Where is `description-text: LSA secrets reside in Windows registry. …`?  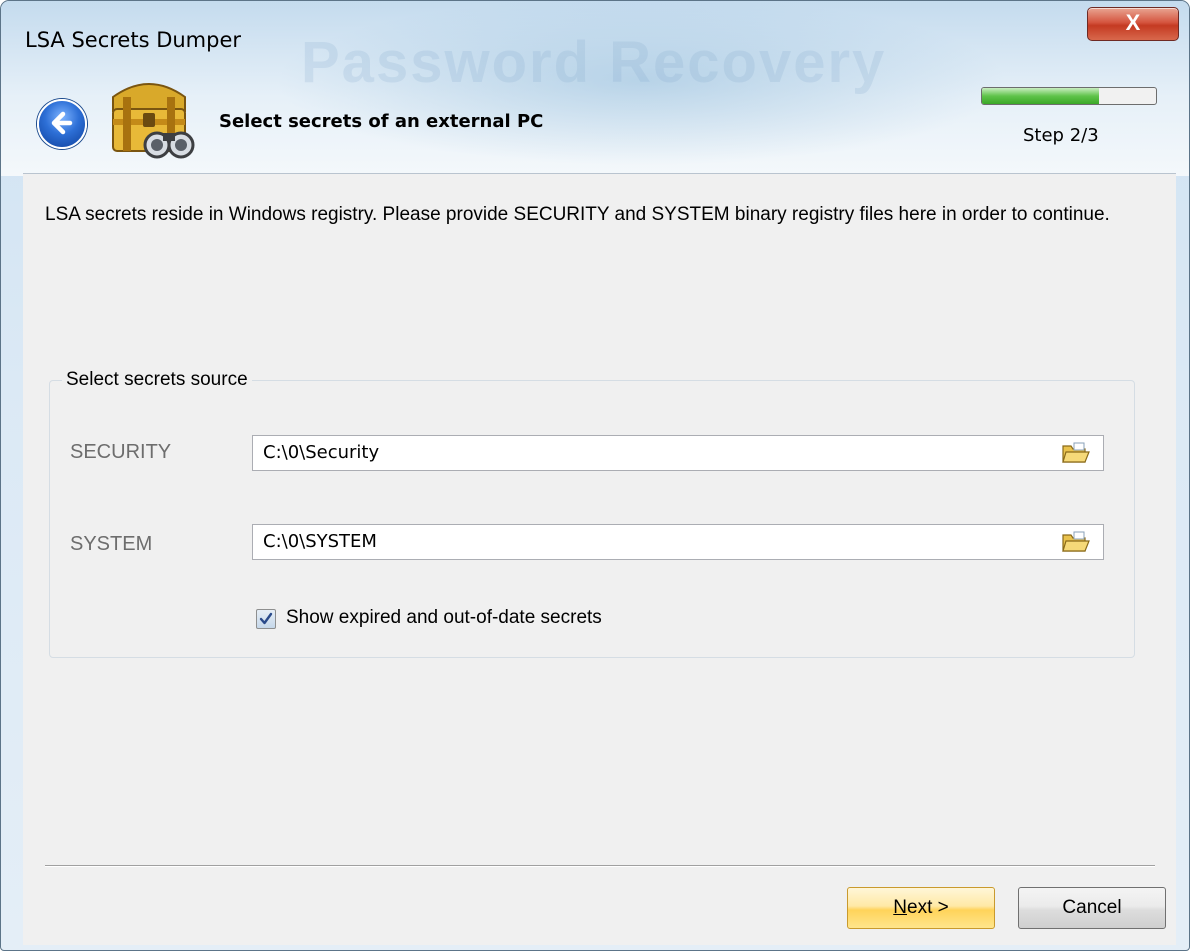
description-text: LSA secrets reside in Windows registry. … is located at coordinates (577, 214).